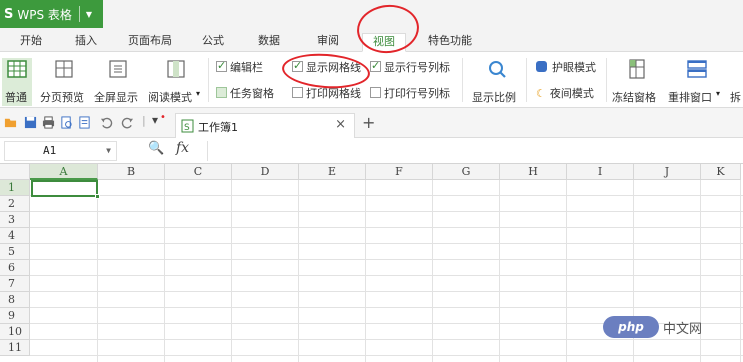  I want to click on full-screen-button: 全屏显示, so click(118, 82).